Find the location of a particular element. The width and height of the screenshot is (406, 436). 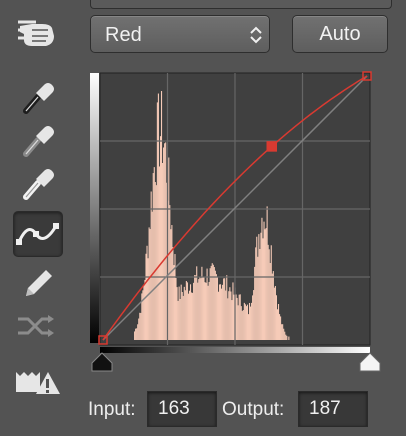

top-panel-edge is located at coordinates (241, 4).